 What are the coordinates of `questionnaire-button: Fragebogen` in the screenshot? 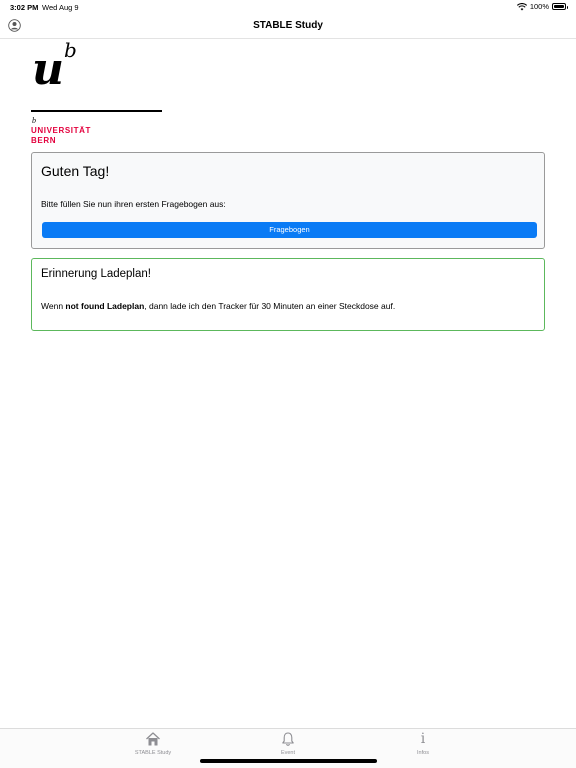 It's located at (289, 230).